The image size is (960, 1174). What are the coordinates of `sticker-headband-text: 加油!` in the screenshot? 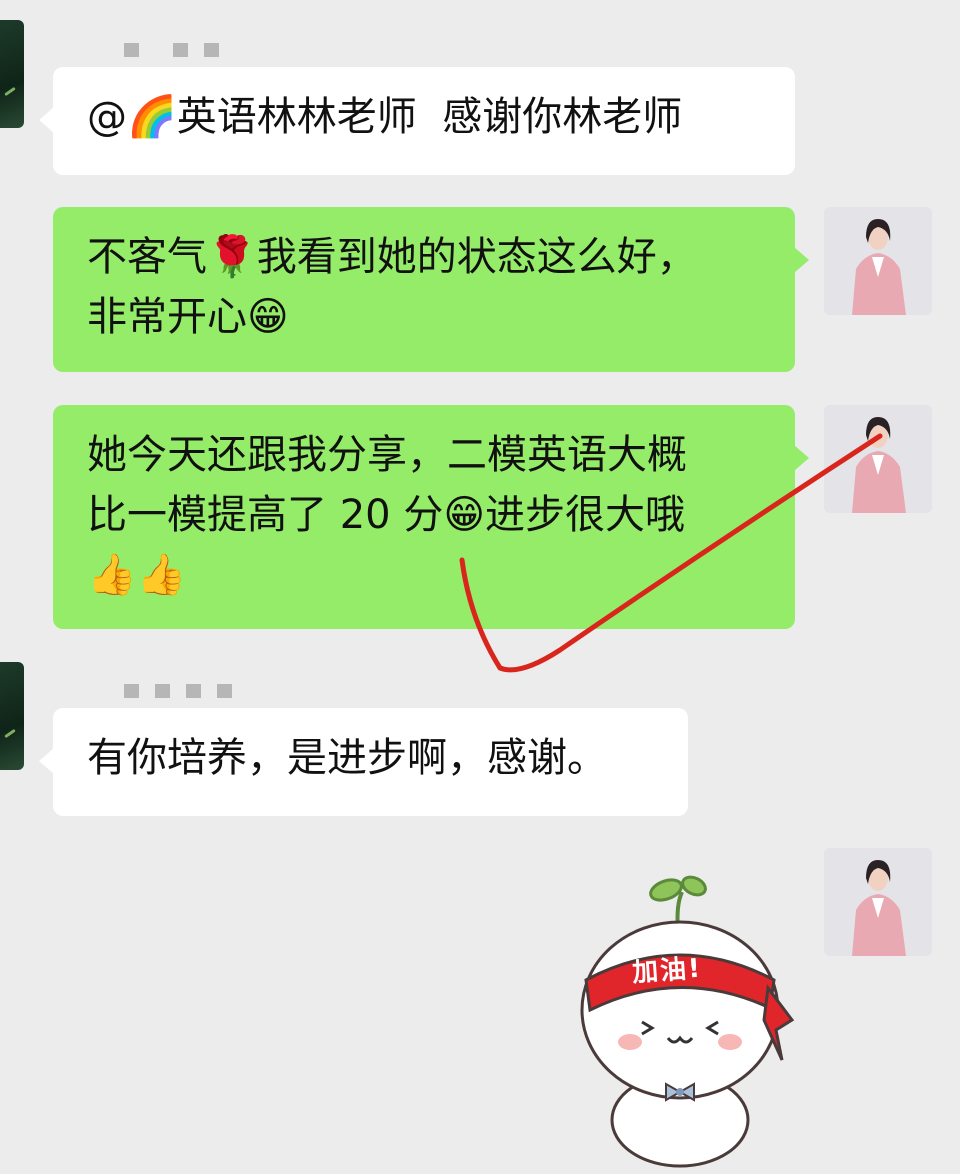 It's located at (667, 971).